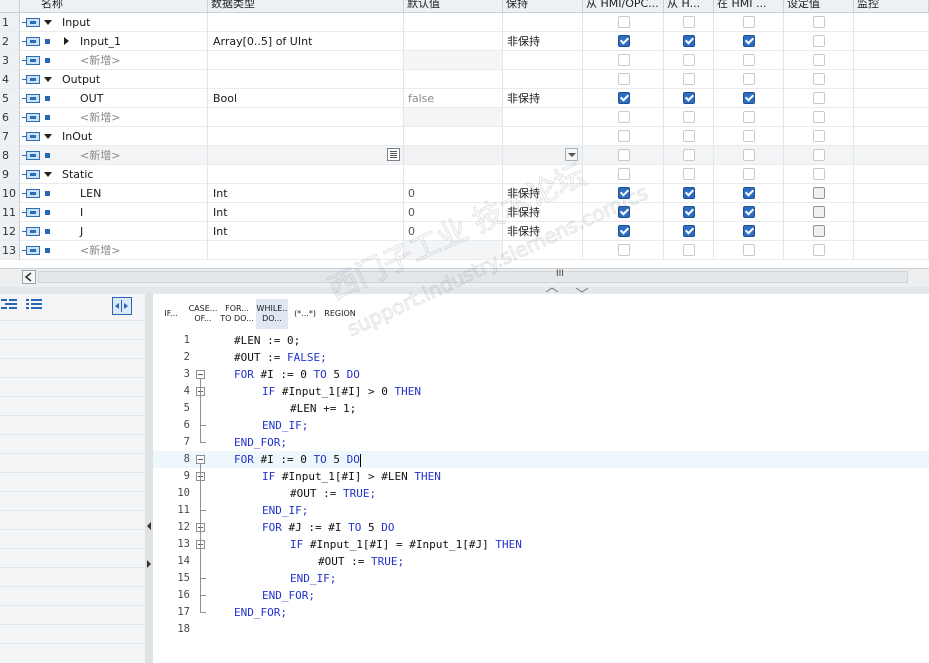 This screenshot has height=663, width=929. I want to click on code-line: 4 IF #Input_1[#I] > 0 THEN, so click(541, 391).